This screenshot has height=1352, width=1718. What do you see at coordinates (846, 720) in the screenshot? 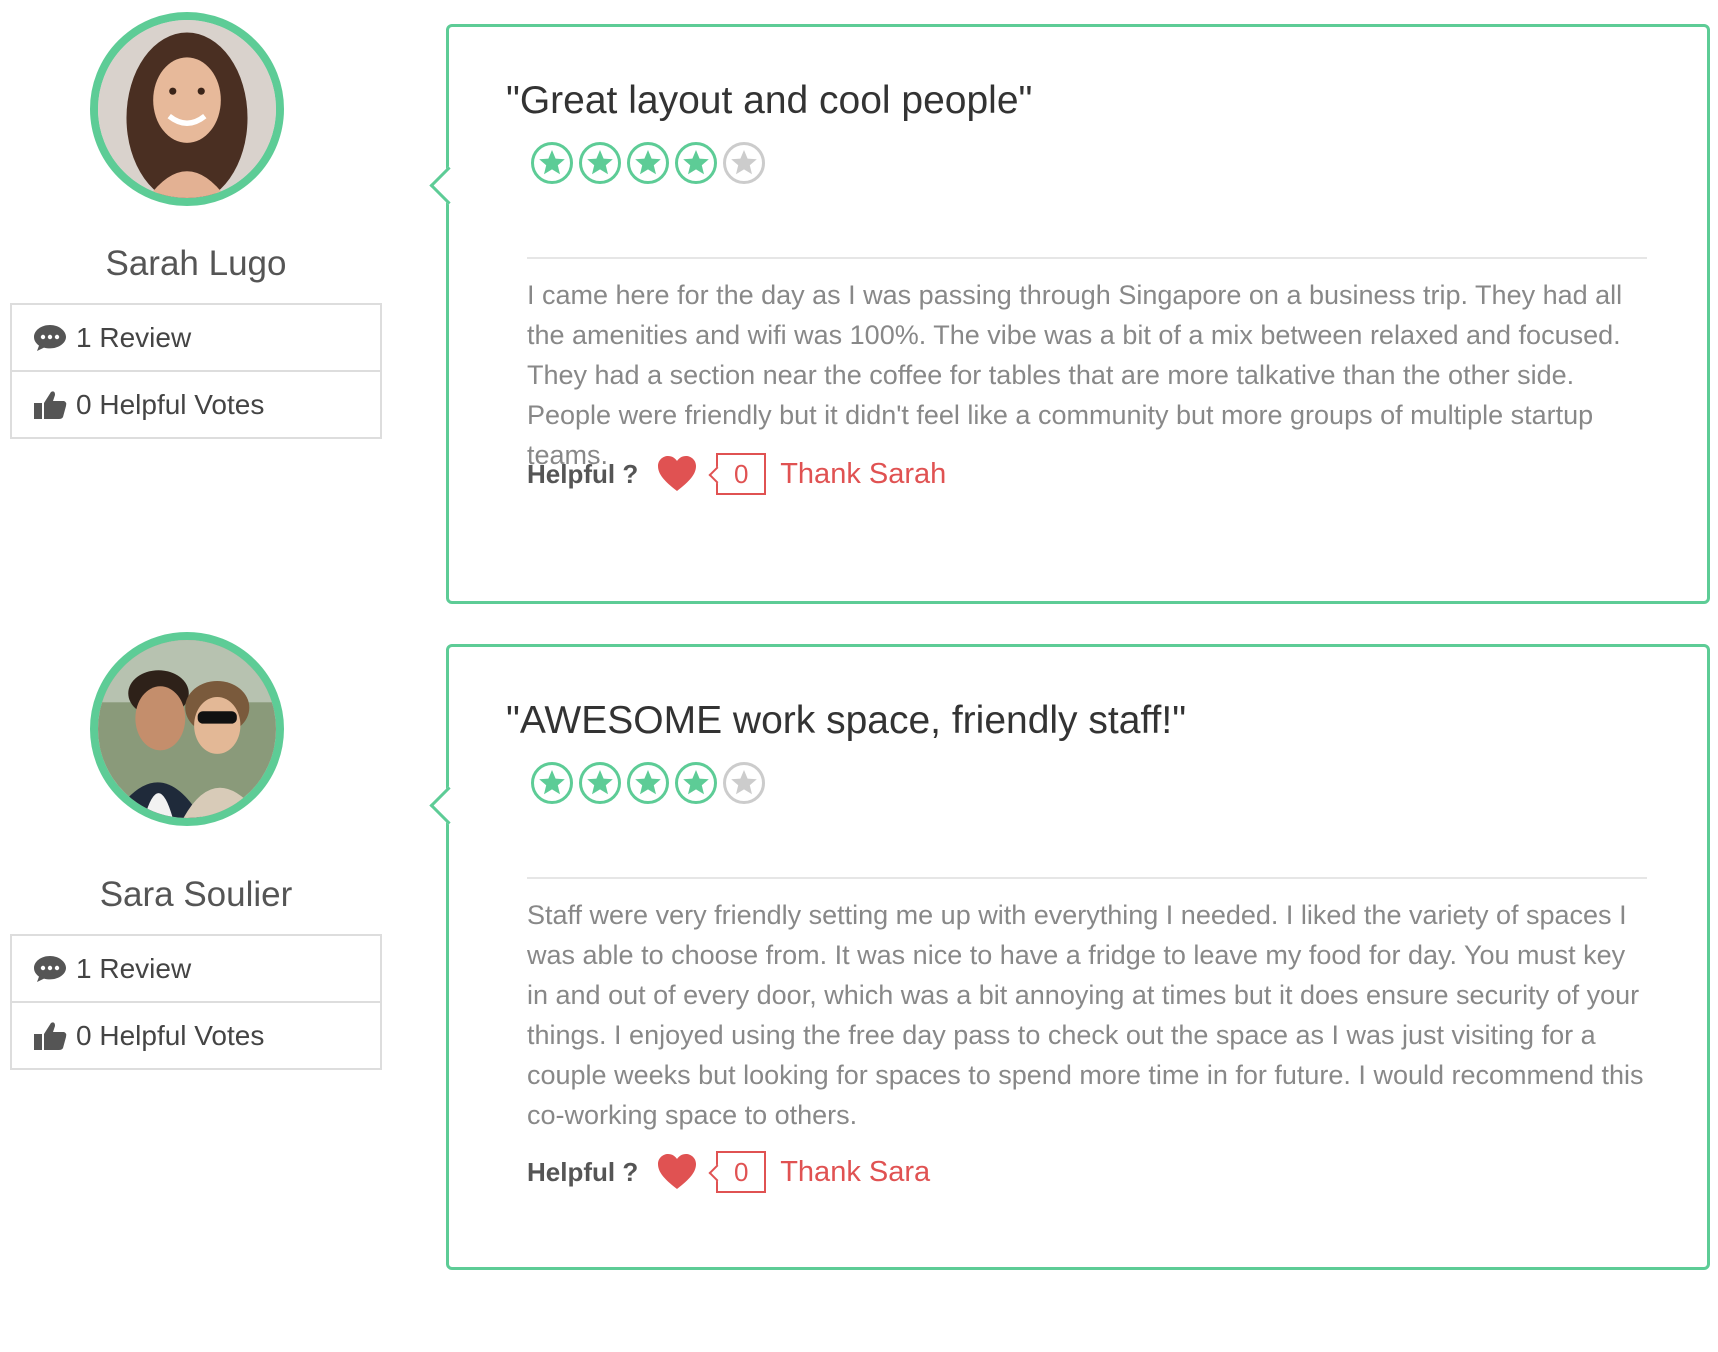
I see `review-title: "AWESOME work space, friendly staff!"` at bounding box center [846, 720].